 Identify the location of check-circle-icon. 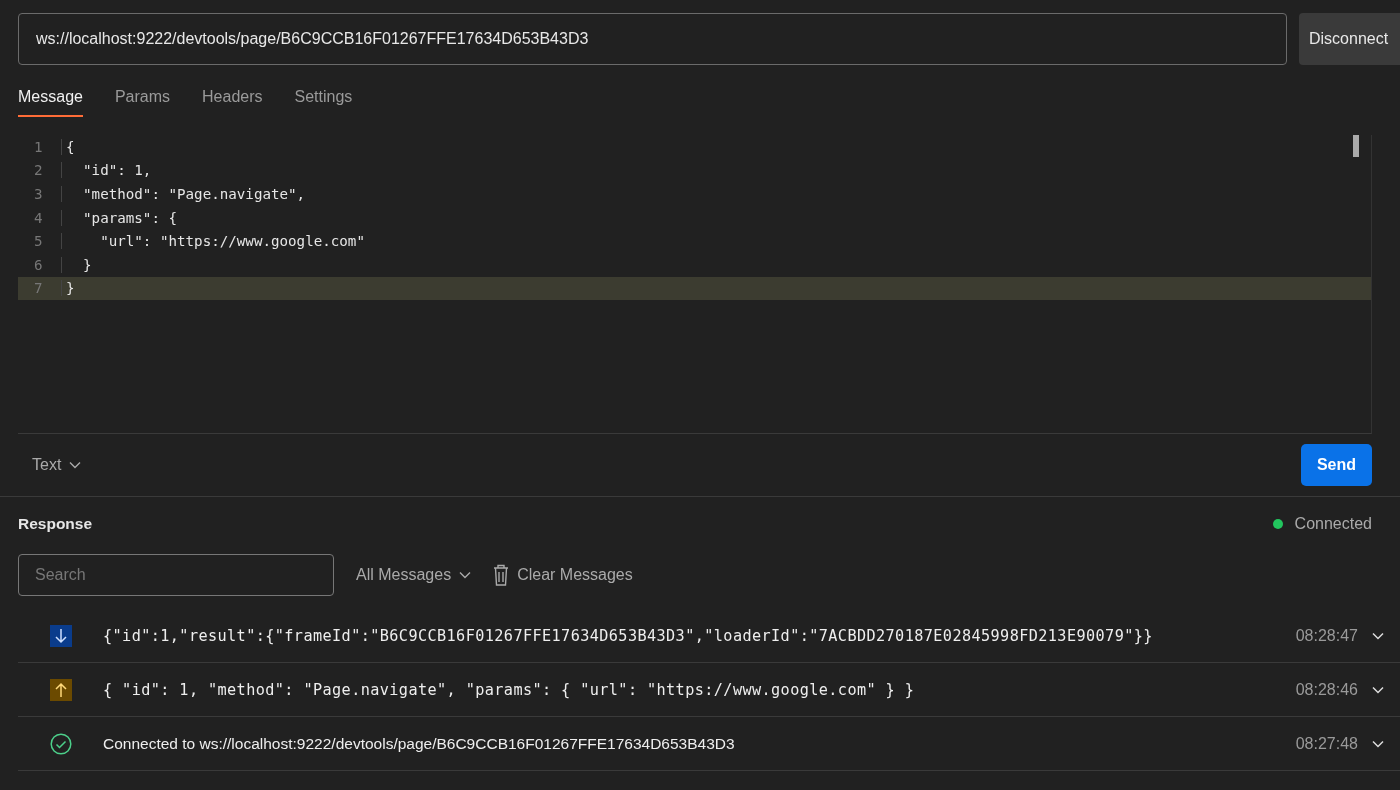
(61, 743).